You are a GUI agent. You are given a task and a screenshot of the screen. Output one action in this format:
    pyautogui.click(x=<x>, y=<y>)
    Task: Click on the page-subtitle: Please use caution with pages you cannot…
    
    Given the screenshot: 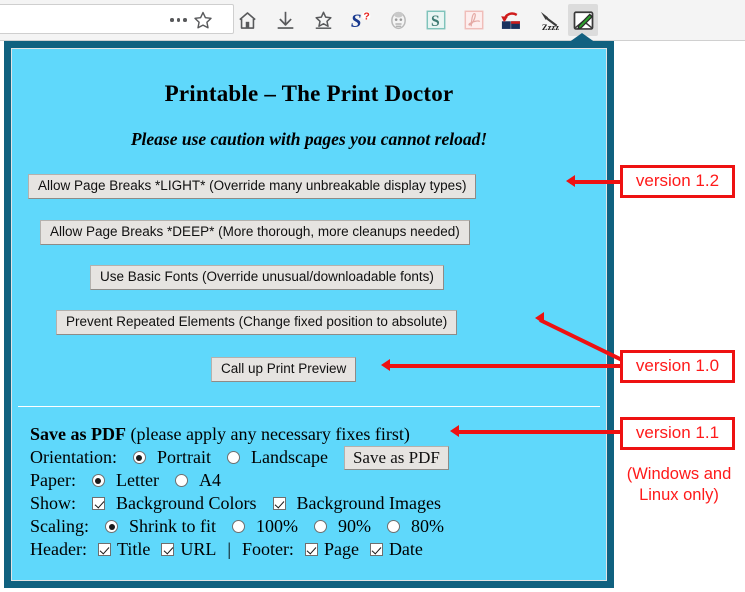 What is the action you would take?
    pyautogui.click(x=309, y=139)
    